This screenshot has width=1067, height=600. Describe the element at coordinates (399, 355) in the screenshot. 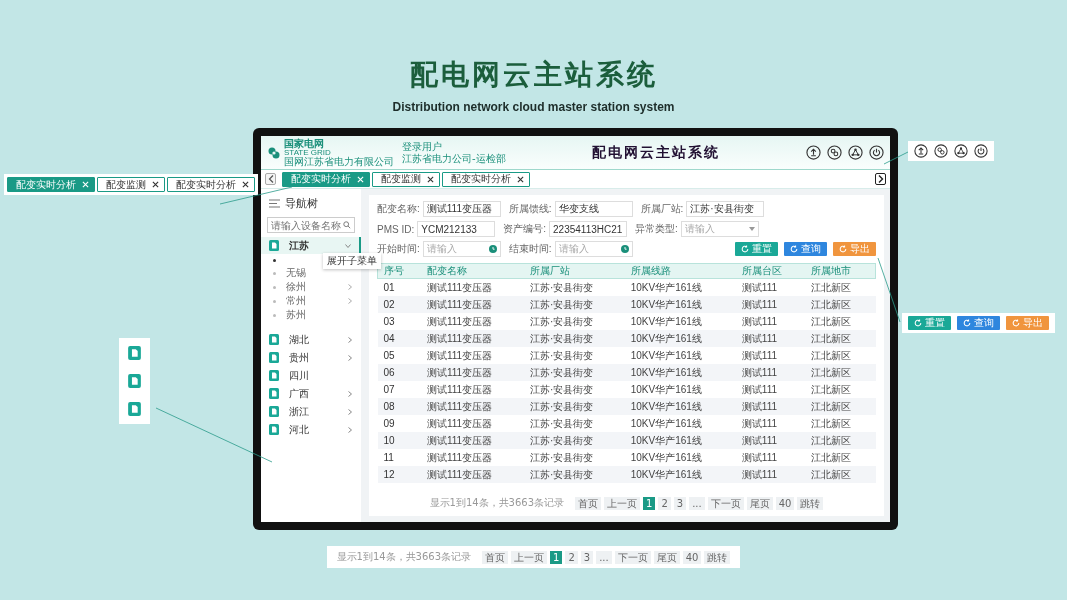

I see `table-cell: 05` at that location.